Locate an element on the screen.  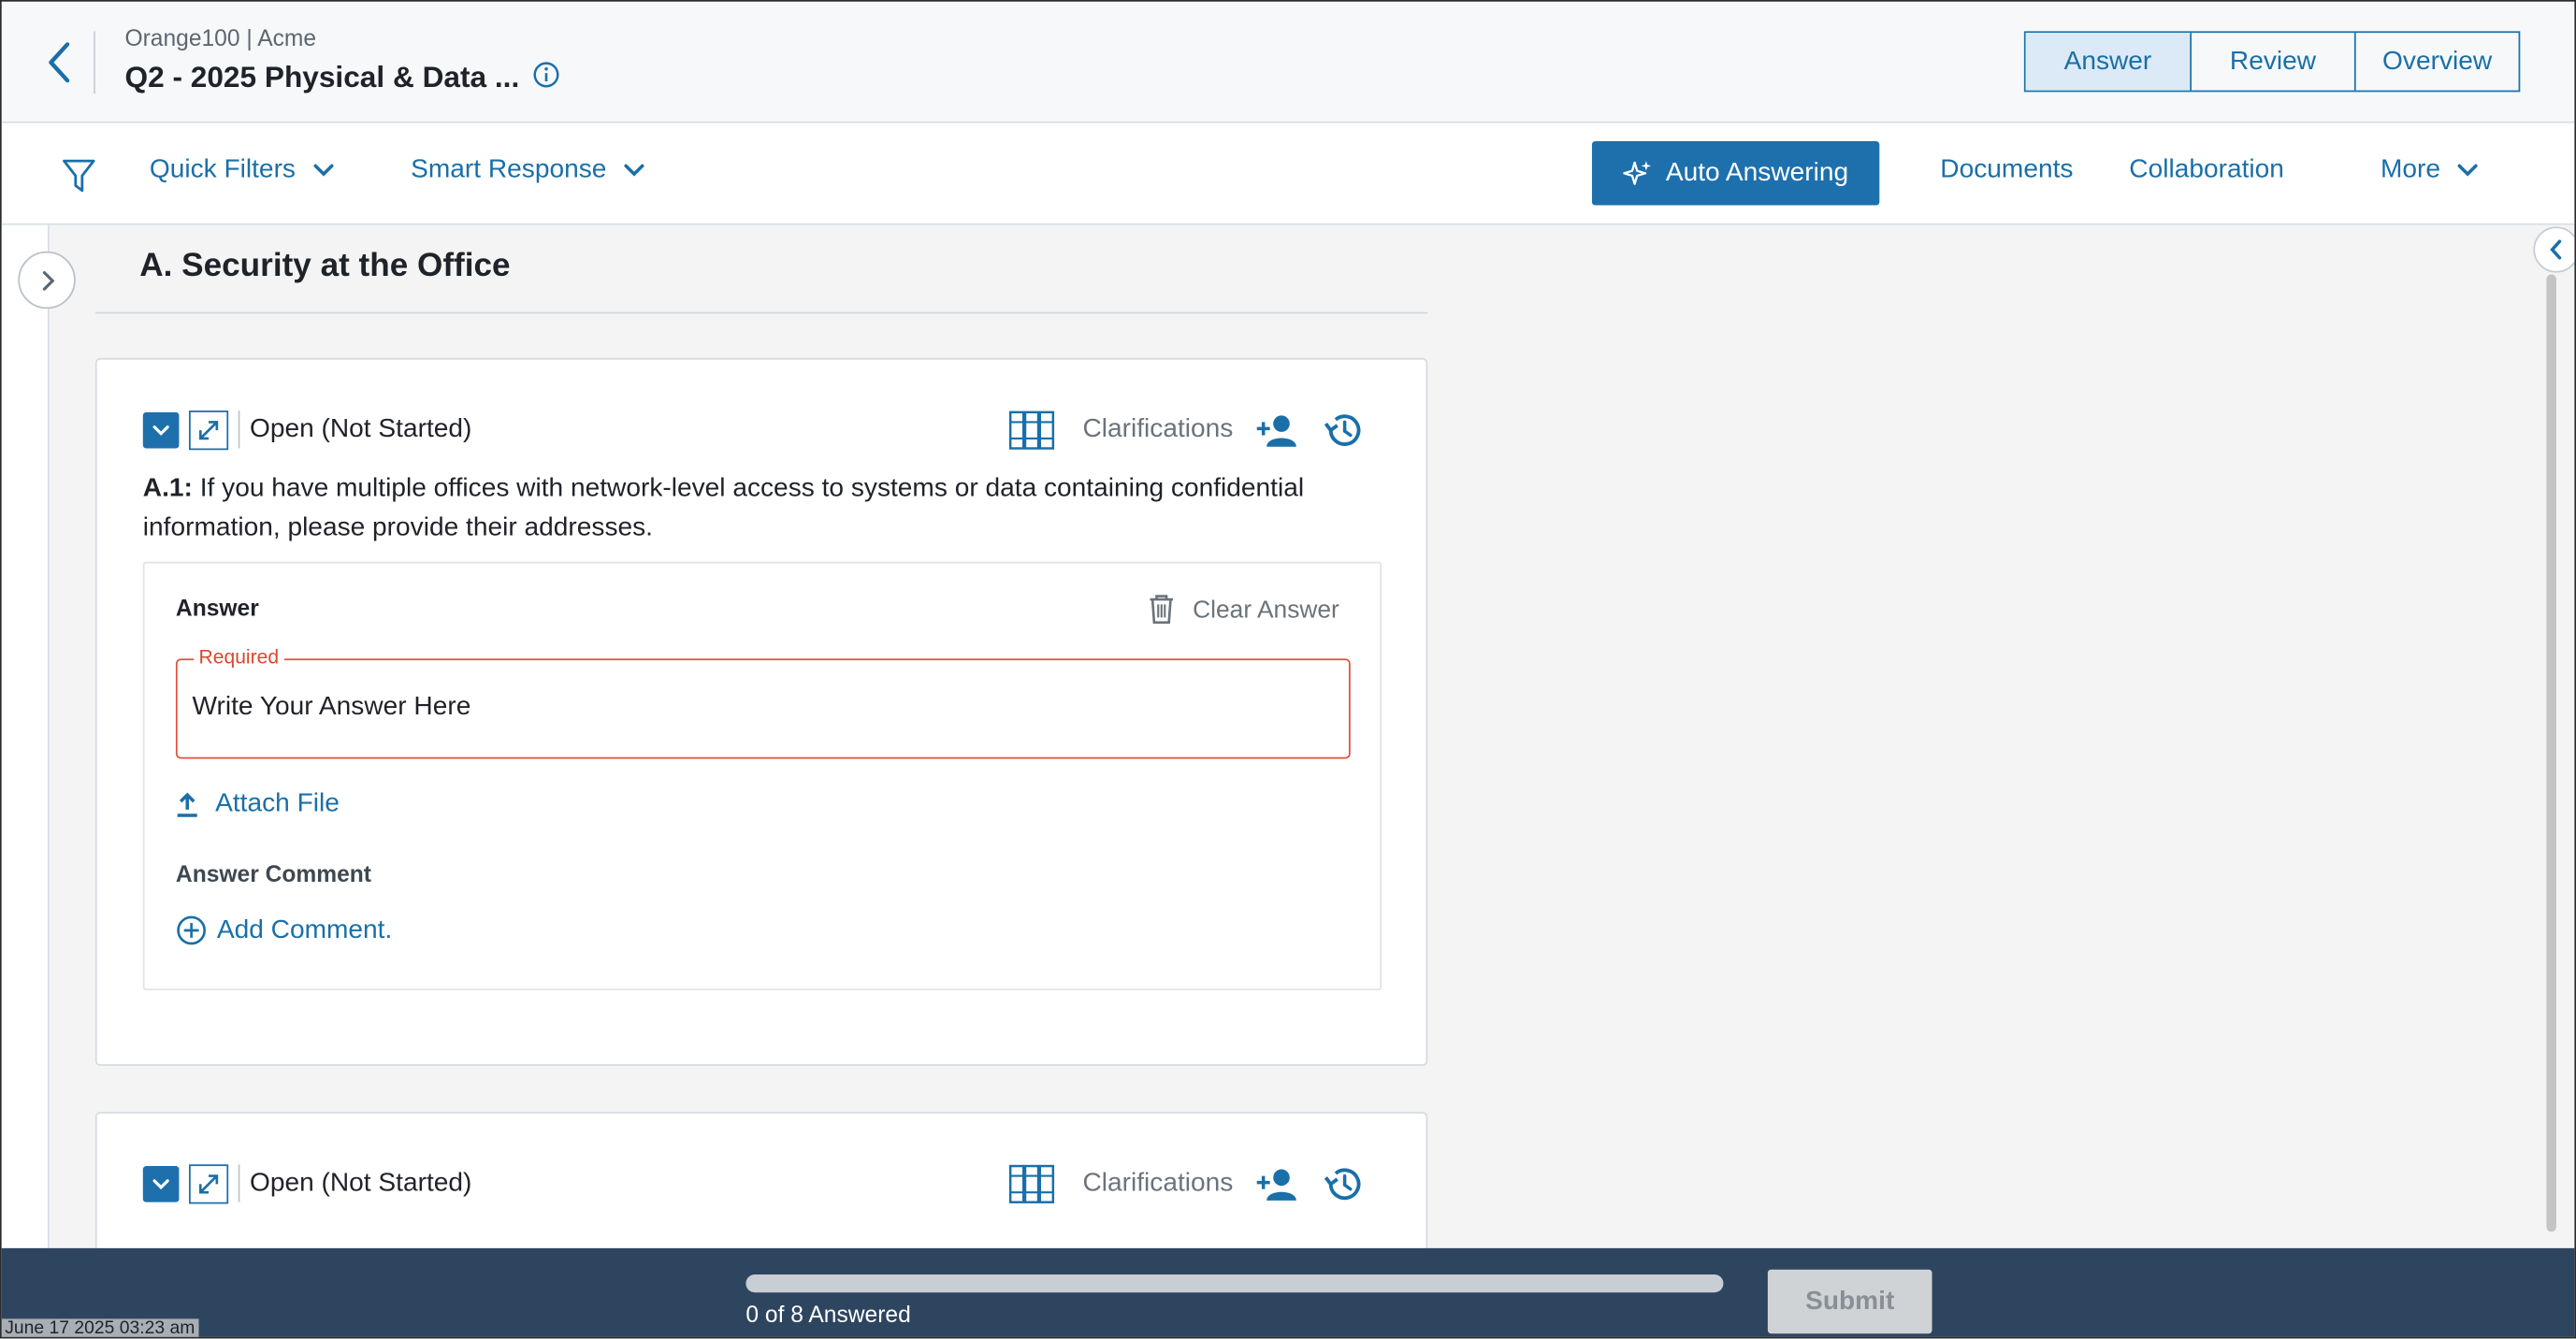
auto-answering-button: Auto Answering is located at coordinates (1735, 173).